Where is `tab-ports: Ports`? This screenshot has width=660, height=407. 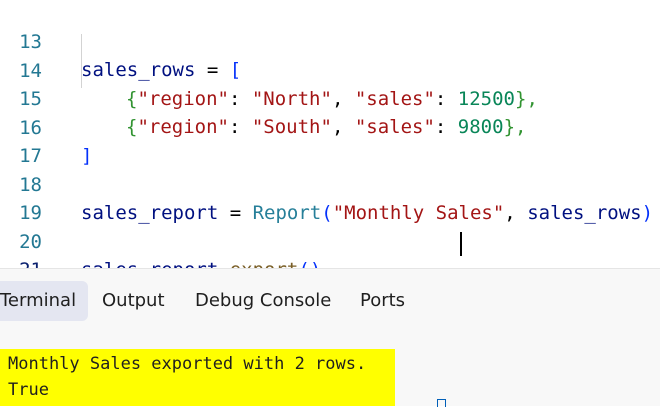
tab-ports: Ports is located at coordinates (382, 301).